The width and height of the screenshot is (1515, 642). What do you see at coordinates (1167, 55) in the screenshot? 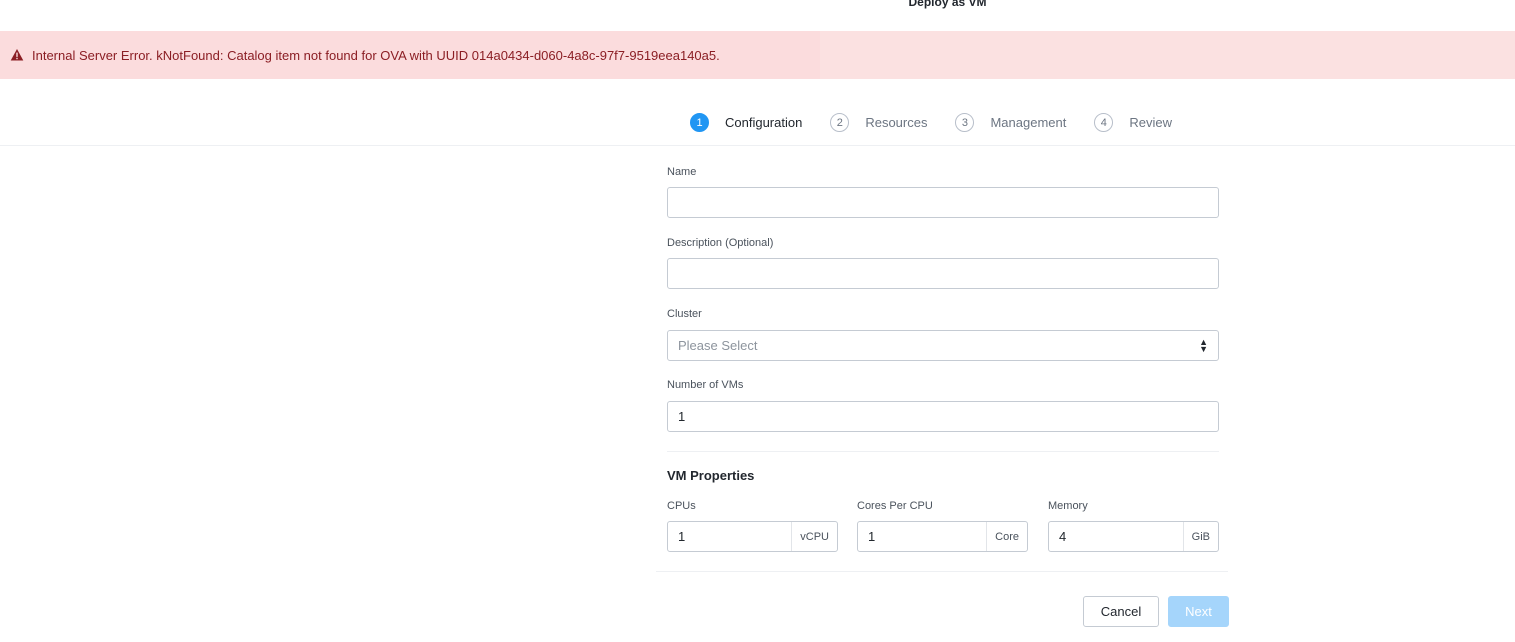
I see `error-banner-fade` at bounding box center [1167, 55].